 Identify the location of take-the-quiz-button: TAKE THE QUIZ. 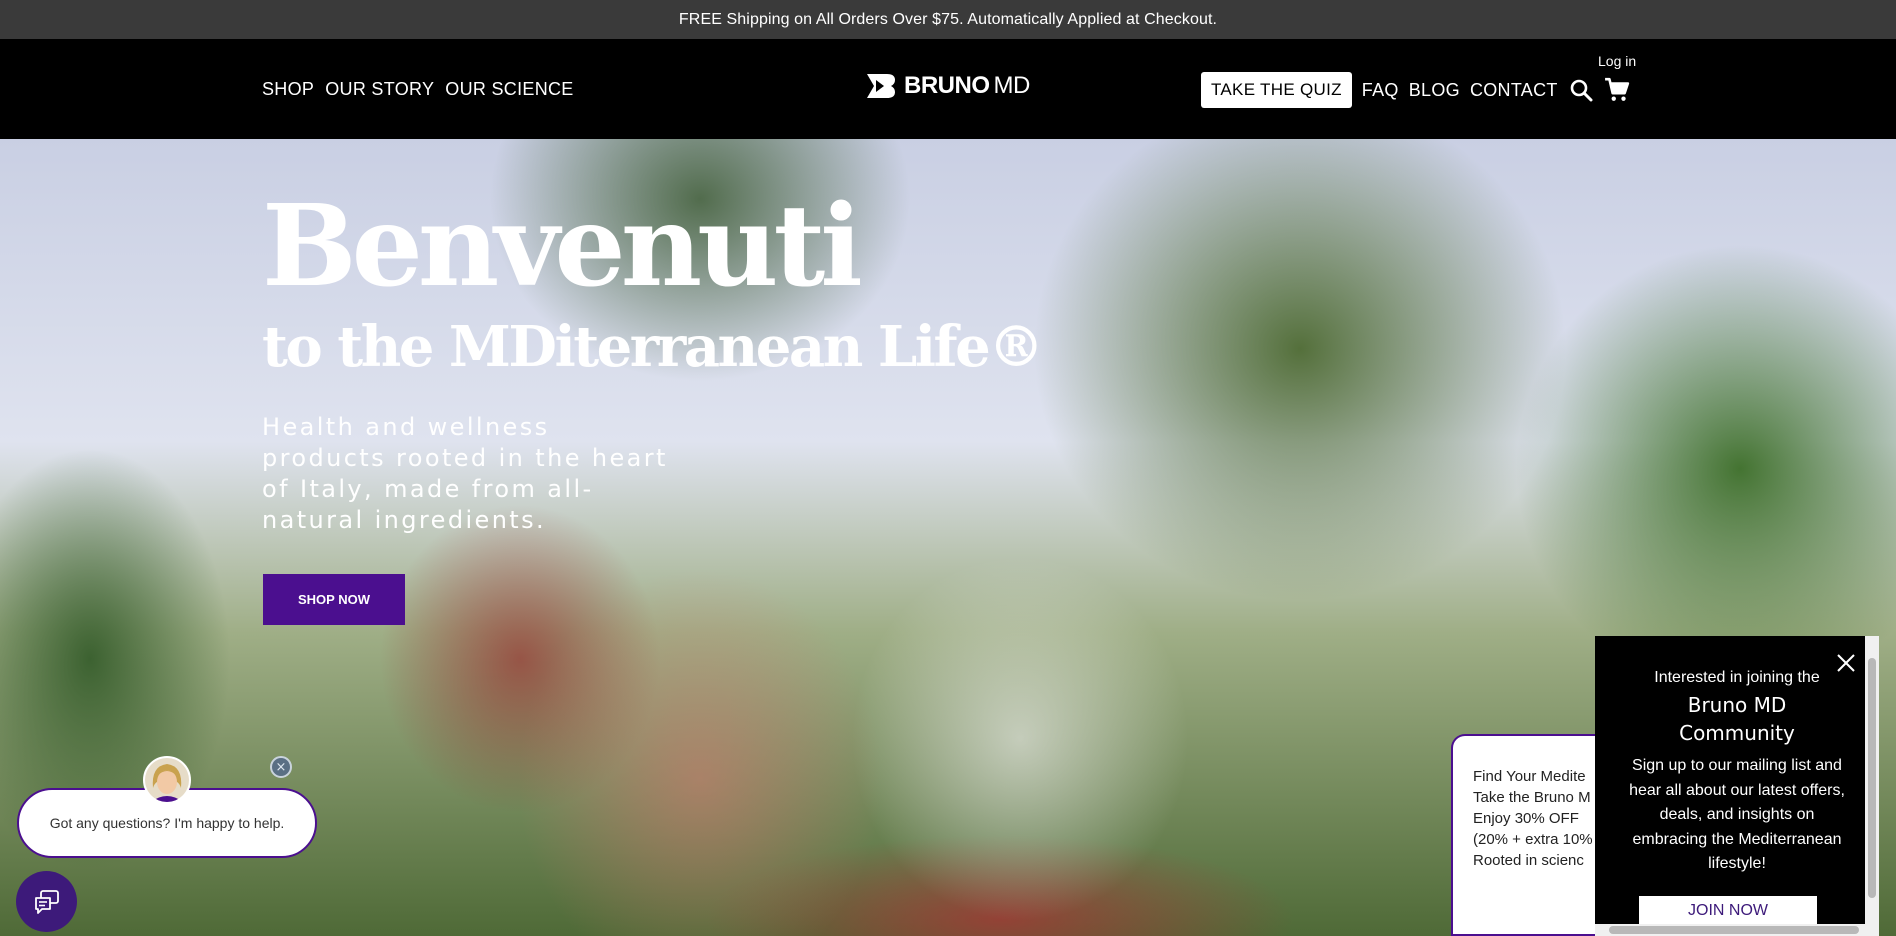
(1276, 90).